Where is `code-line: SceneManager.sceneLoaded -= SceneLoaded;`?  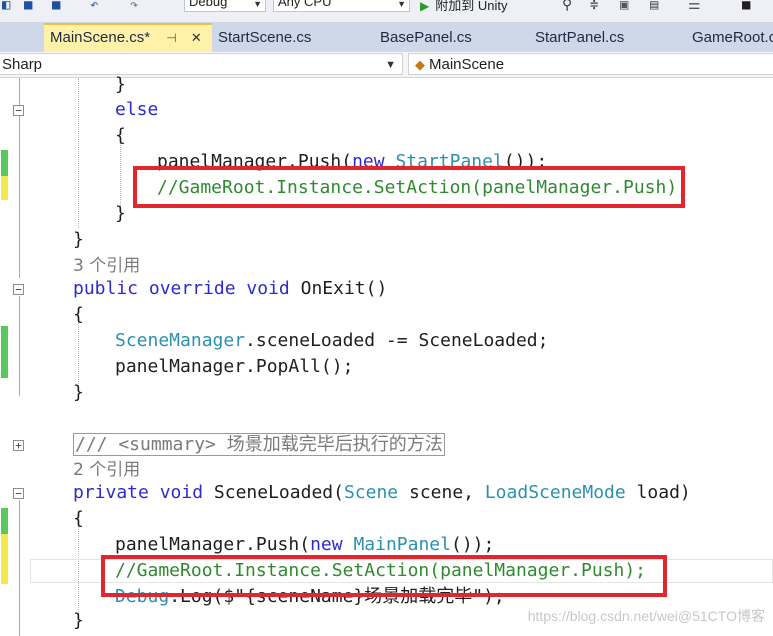 code-line: SceneManager.sceneLoaded -= SceneLoaded; is located at coordinates (332, 340).